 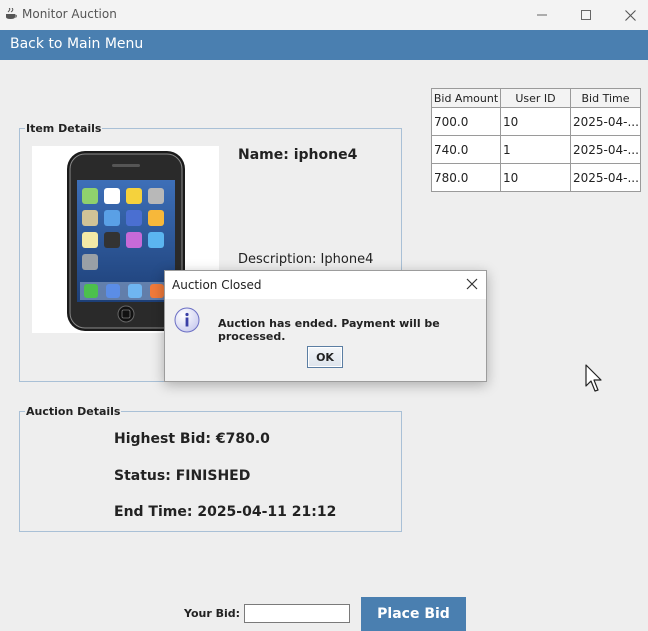 I want to click on table-cell: 1, so click(x=535, y=149).